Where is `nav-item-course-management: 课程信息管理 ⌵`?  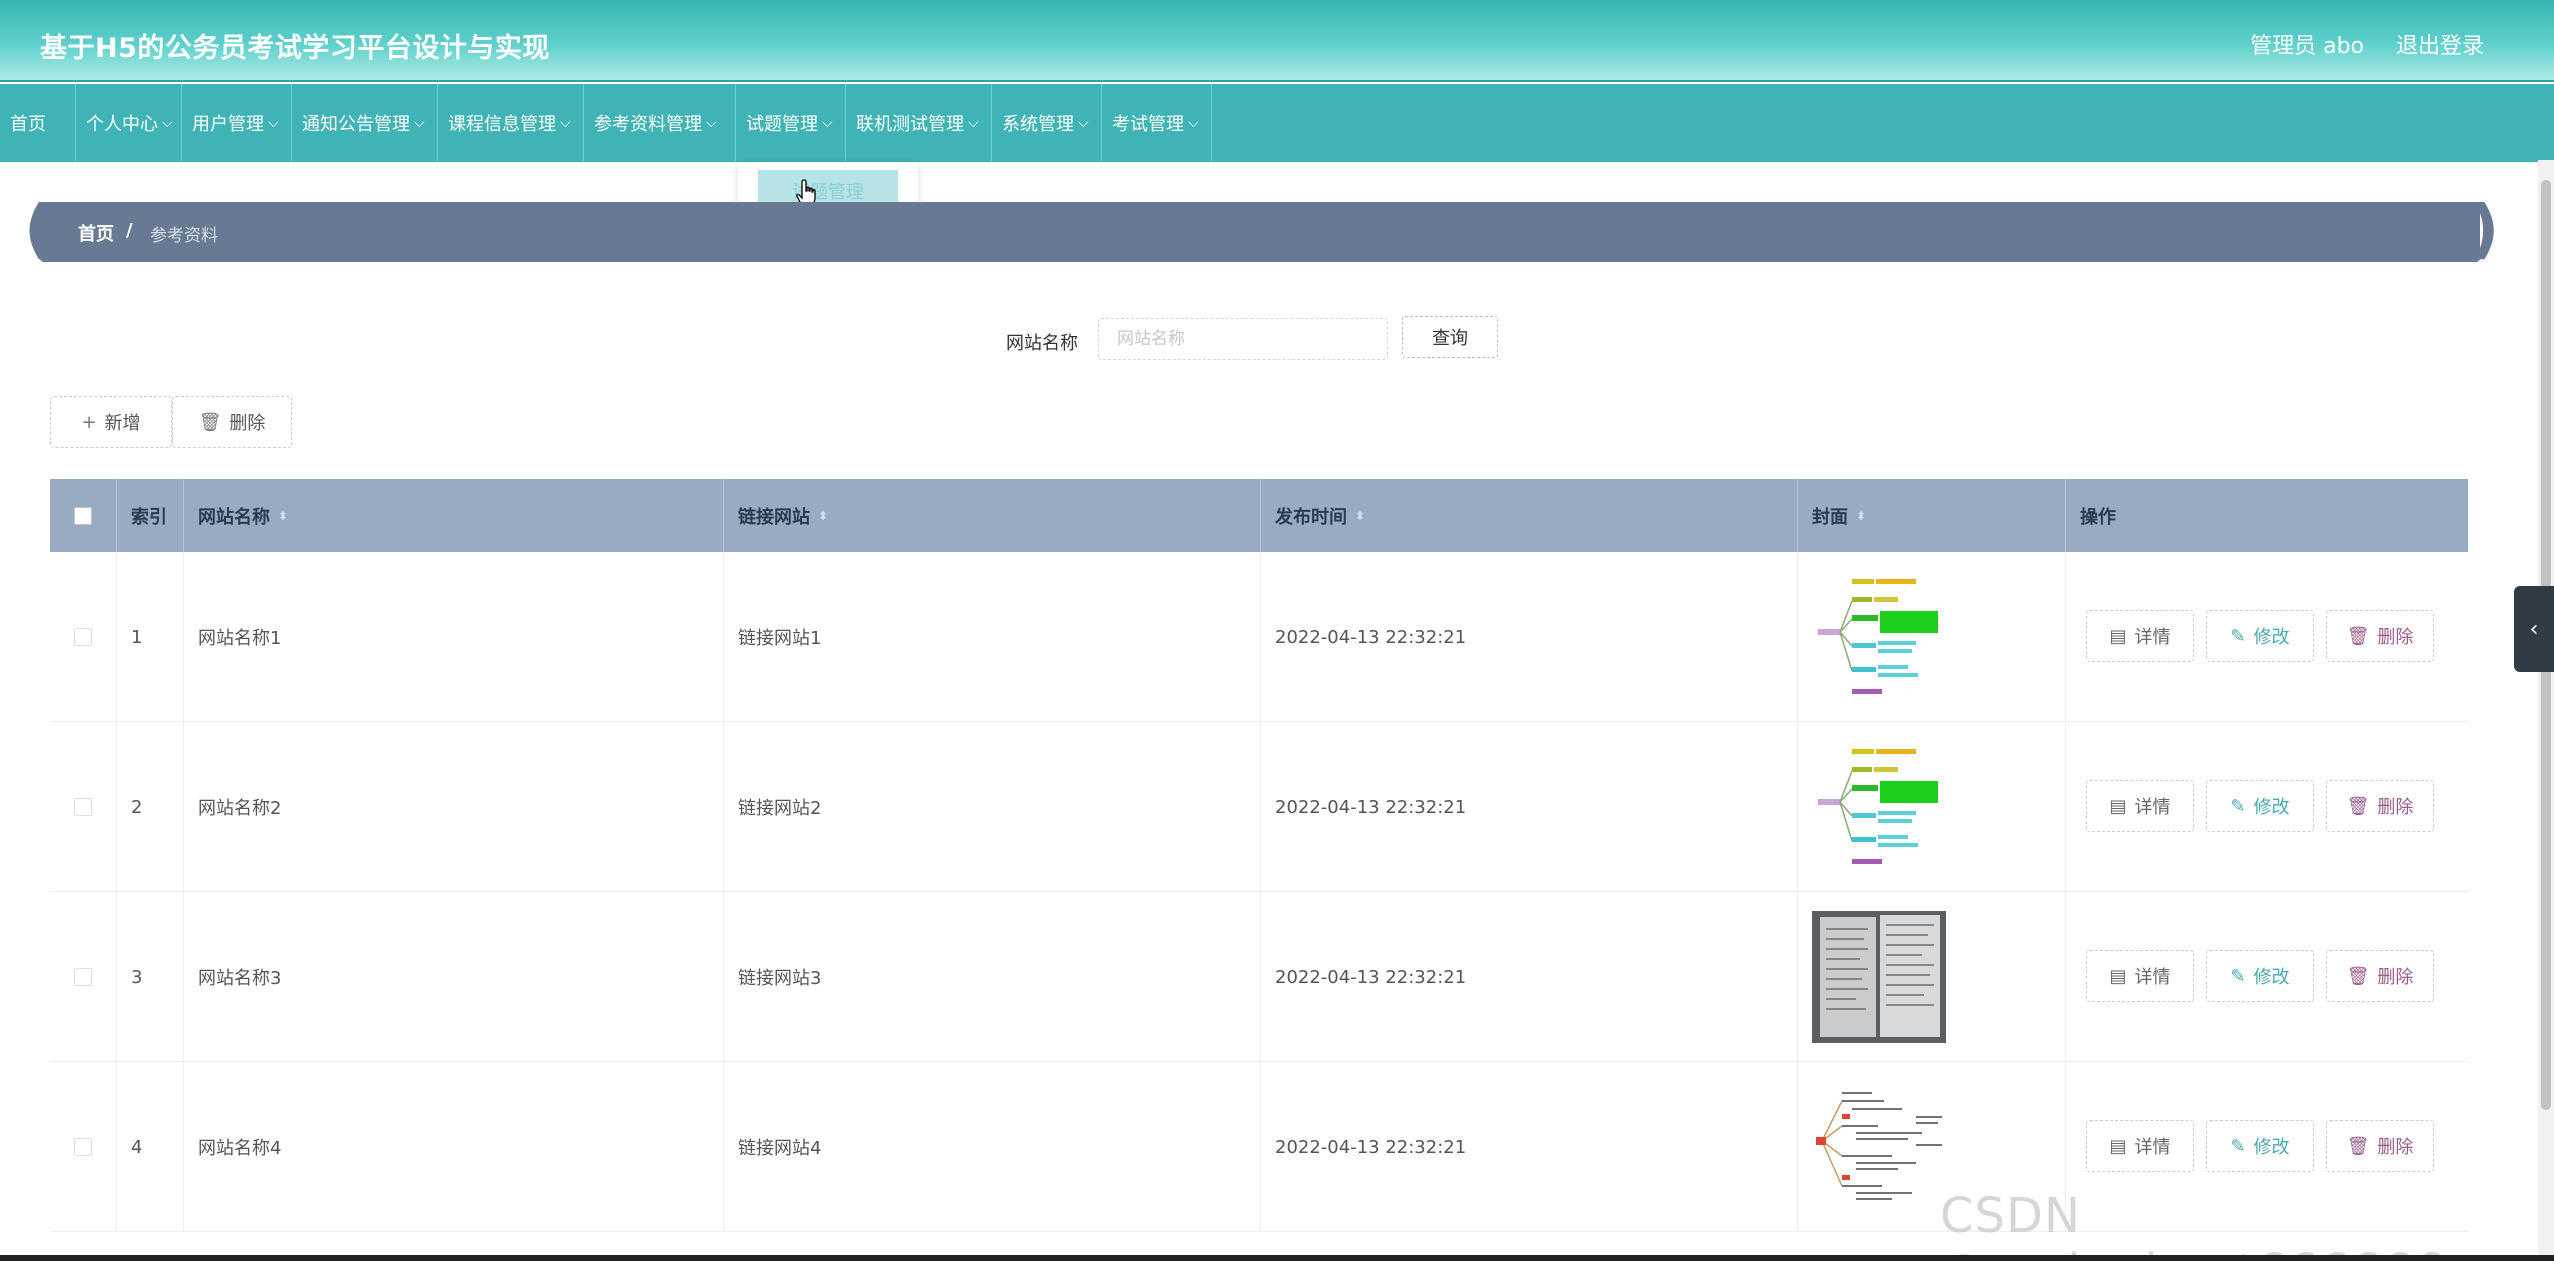 nav-item-course-management: 课程信息管理 ⌵ is located at coordinates (511, 123).